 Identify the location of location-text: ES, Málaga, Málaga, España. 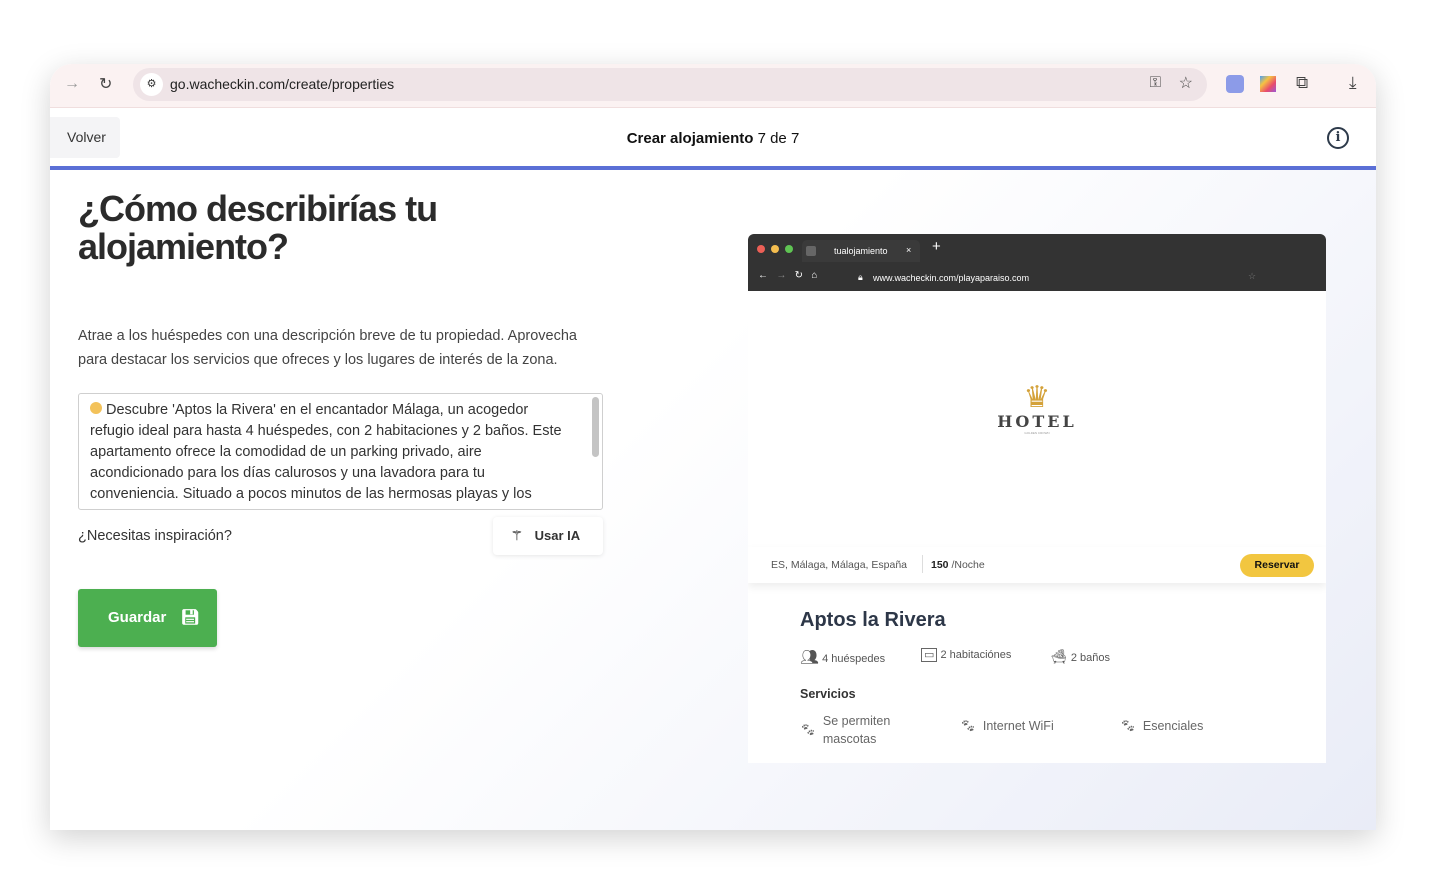
(839, 565).